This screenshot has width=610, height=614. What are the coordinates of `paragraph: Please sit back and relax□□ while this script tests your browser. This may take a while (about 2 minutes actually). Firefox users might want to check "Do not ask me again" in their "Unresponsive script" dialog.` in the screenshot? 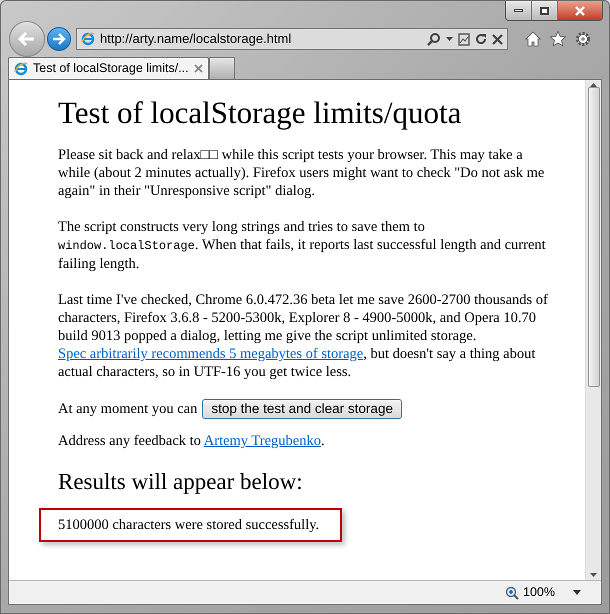 It's located at (302, 173).